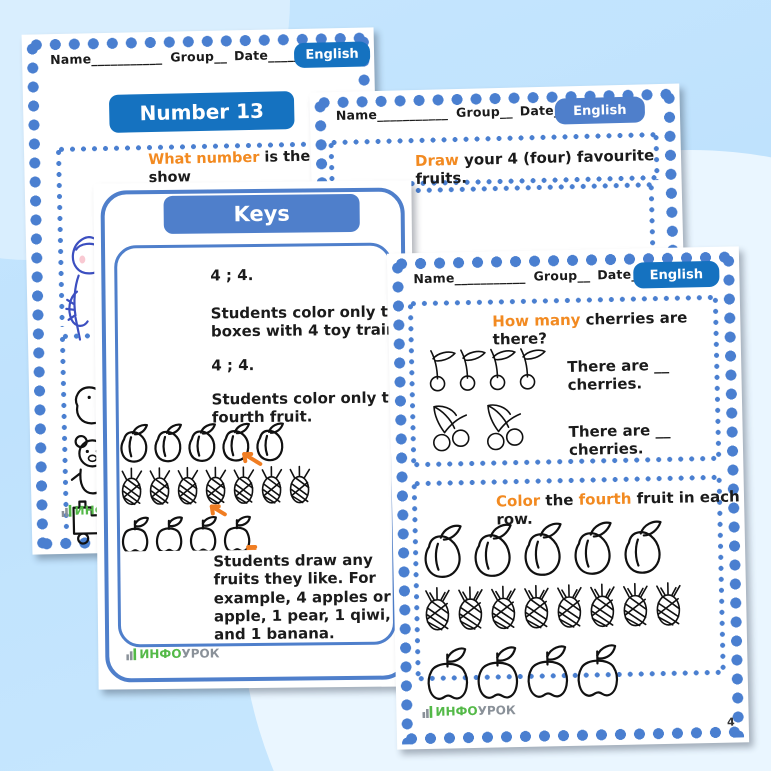 This screenshot has width=771, height=771. I want to click on answer-line-cherries-1: There are __ cherries., so click(654, 374).